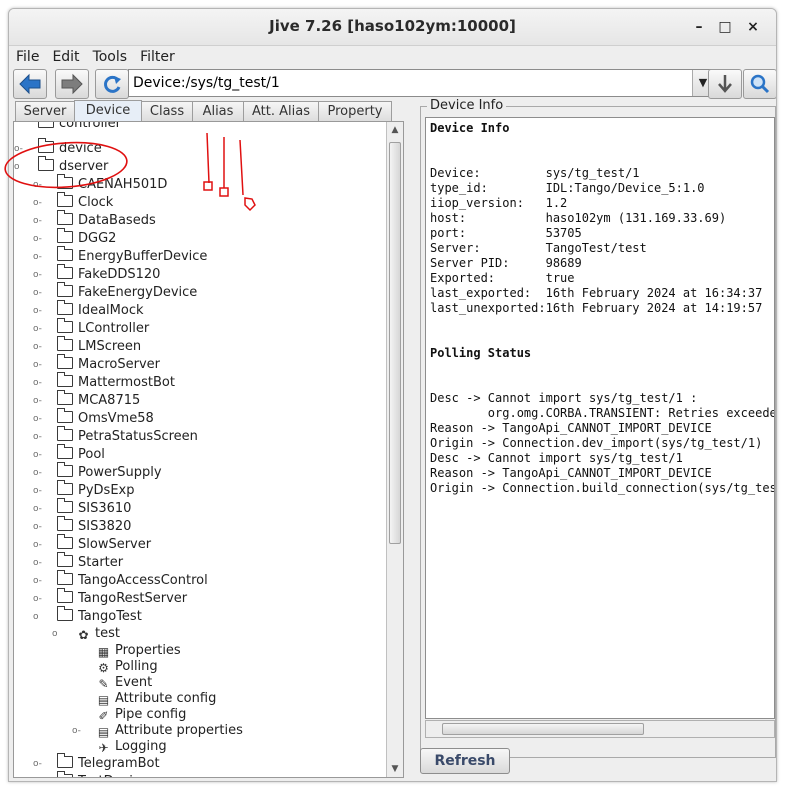  I want to click on tree-node-server: o- FakeDDS120, so click(96, 274).